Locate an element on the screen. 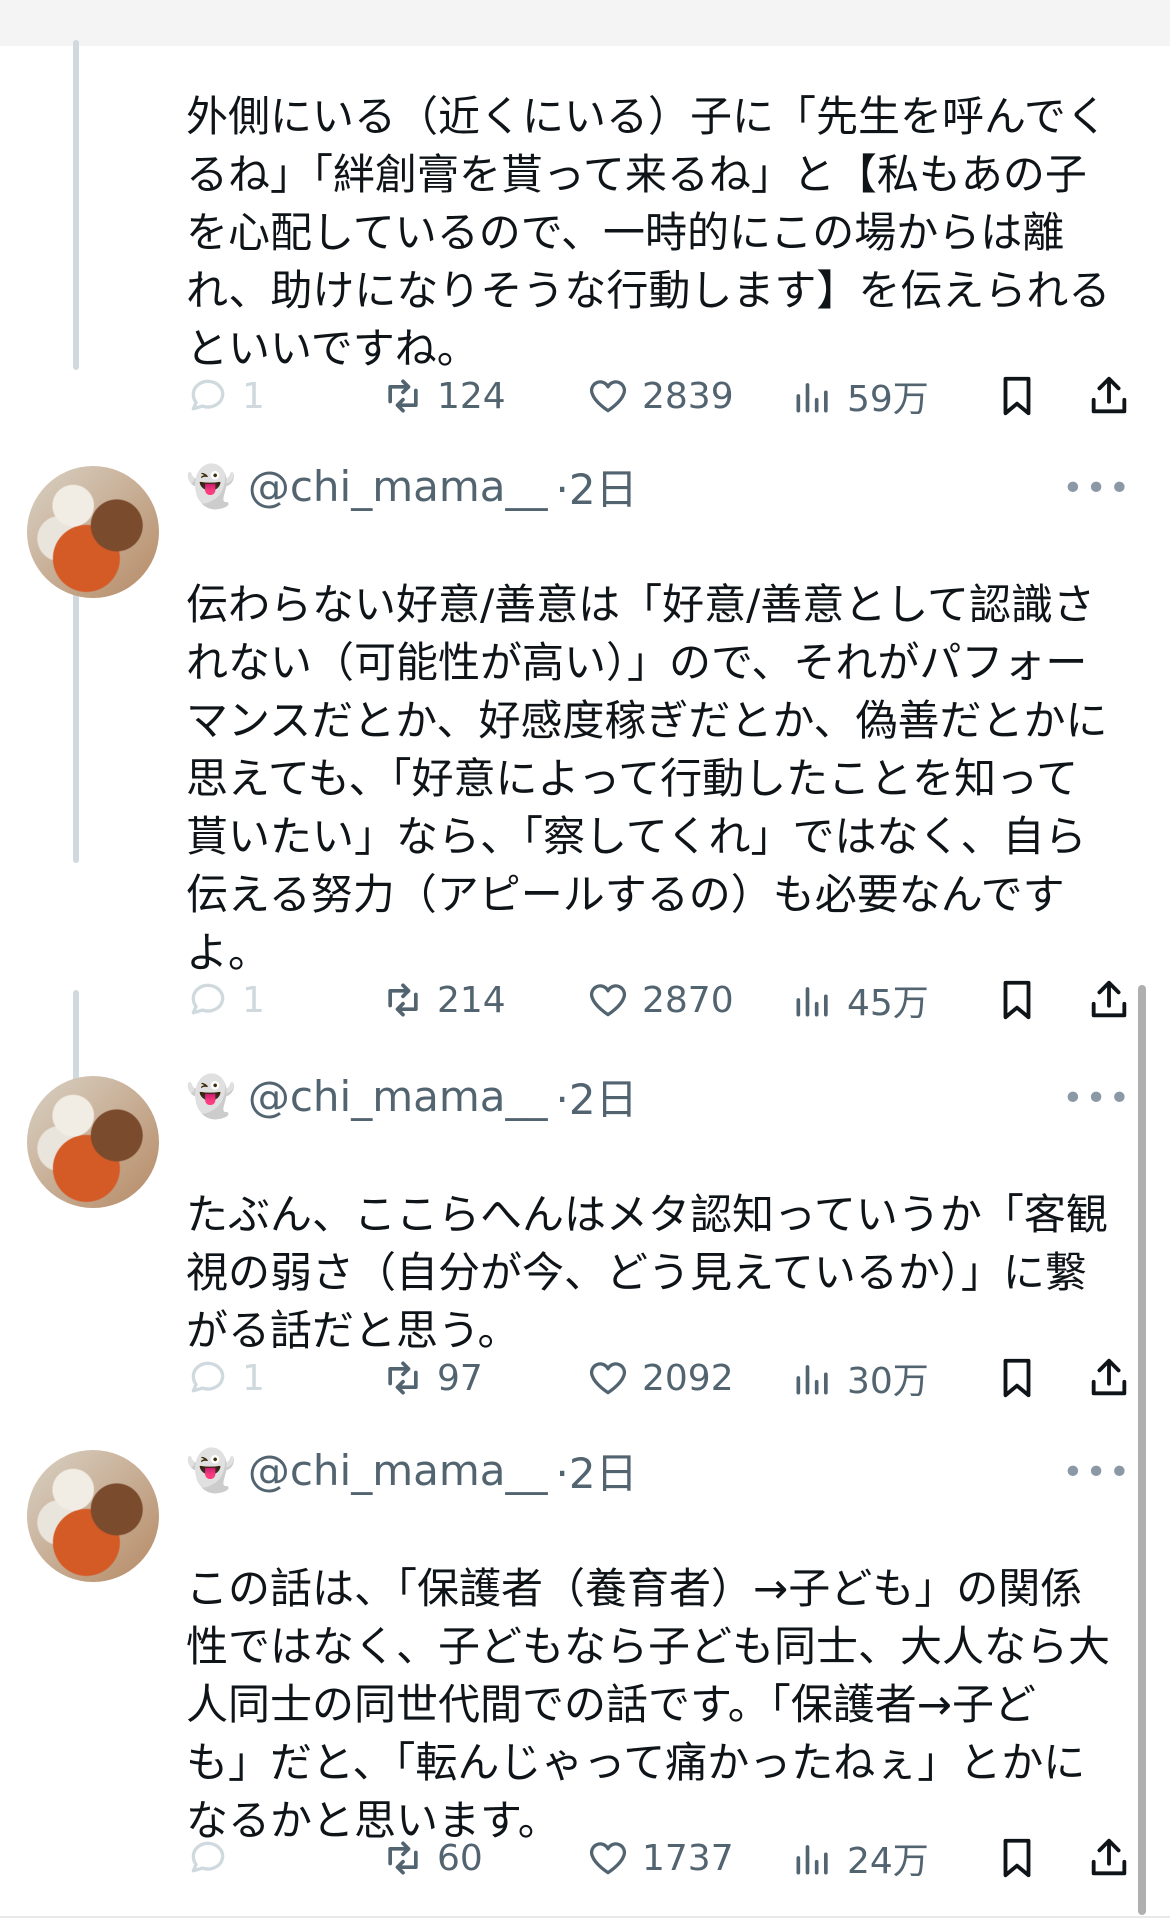 The width and height of the screenshot is (1170, 1926). like-button: 2092 is located at coordinates (688, 1378).